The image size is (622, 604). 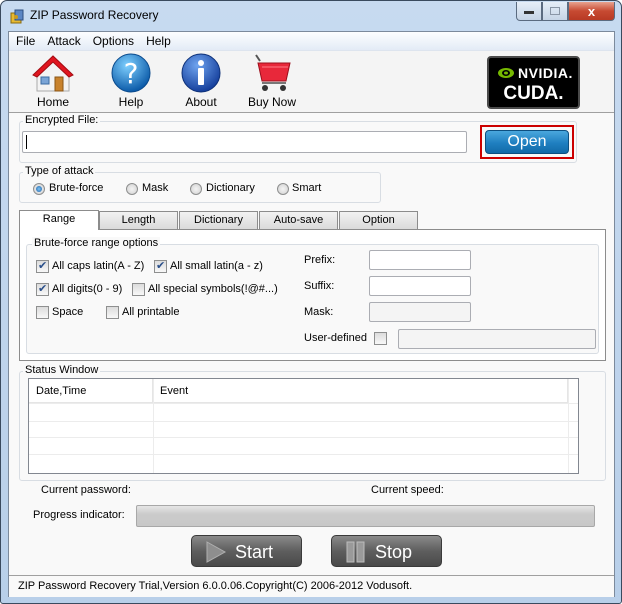 I want to click on minimize-icon, so click(x=529, y=12).